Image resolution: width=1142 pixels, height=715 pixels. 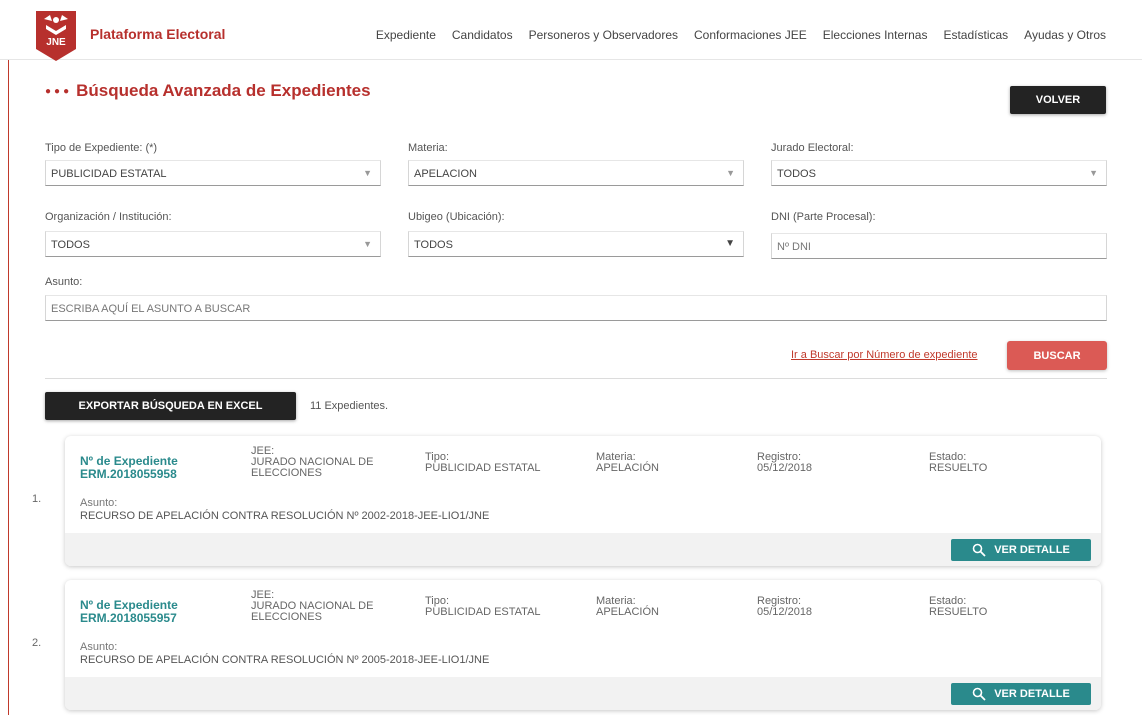 I want to click on materia-value: APELACION, so click(x=445, y=174).